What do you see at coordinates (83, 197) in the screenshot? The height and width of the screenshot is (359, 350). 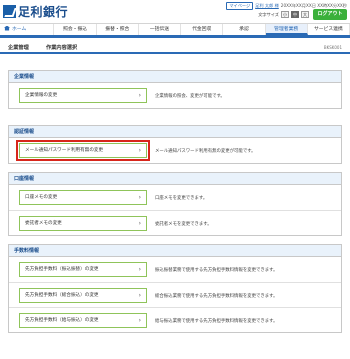 I see `account-memo-change-button: 口座メモの変更 ›` at bounding box center [83, 197].